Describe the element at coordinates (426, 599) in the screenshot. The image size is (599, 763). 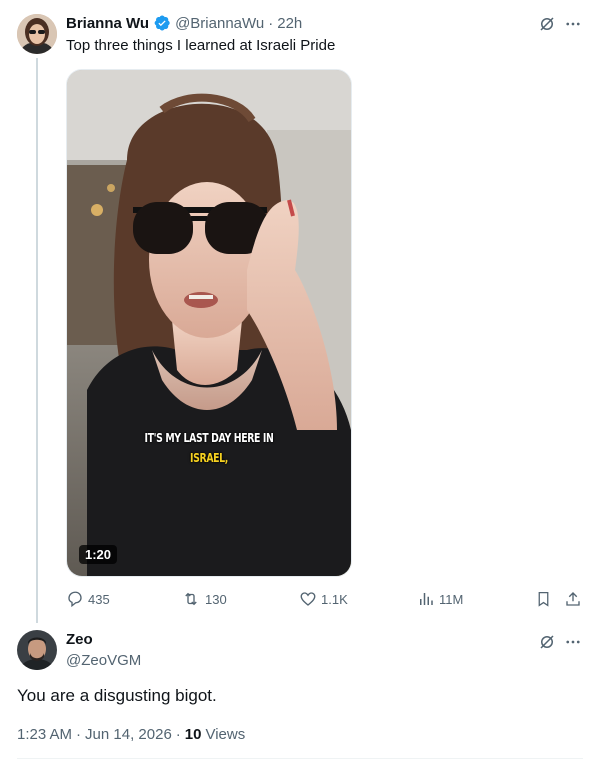
I see `views-icon` at that location.